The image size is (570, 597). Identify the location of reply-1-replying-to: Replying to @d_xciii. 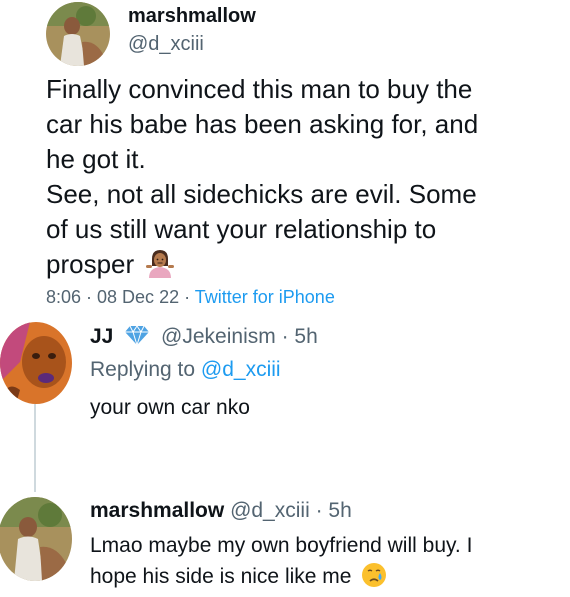
(185, 370).